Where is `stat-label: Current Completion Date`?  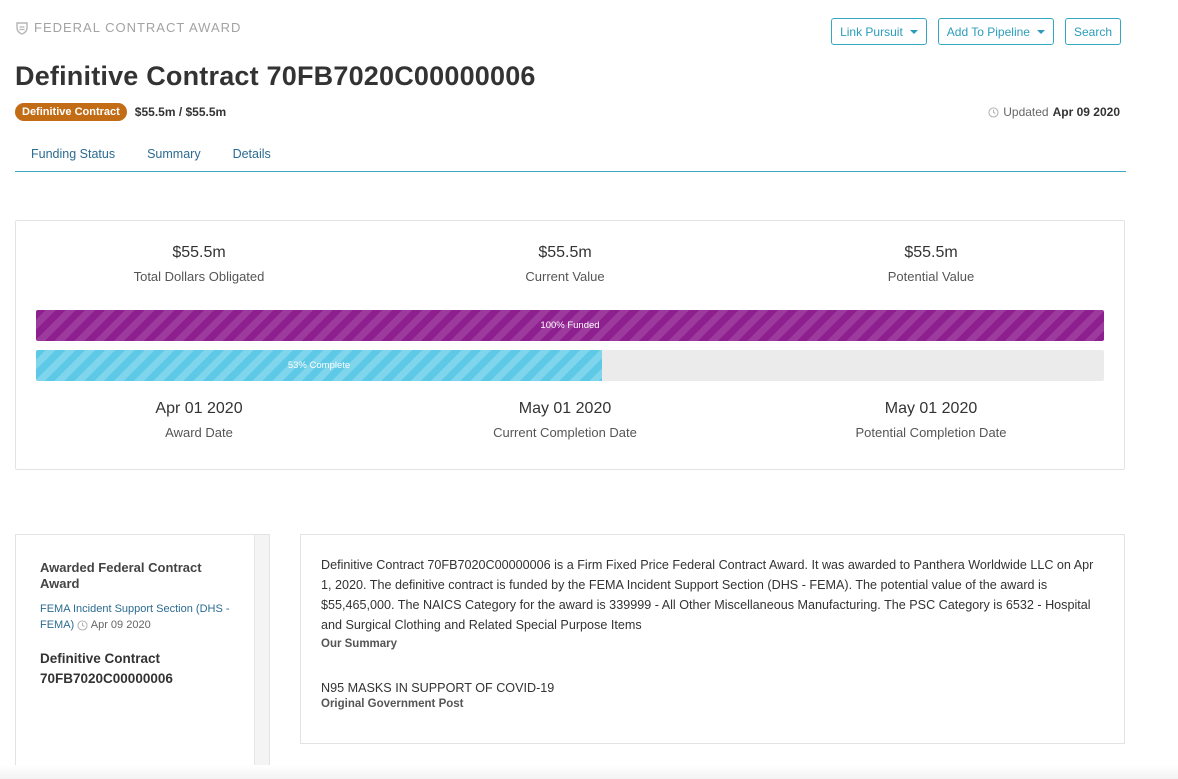 stat-label: Current Completion Date is located at coordinates (565, 432).